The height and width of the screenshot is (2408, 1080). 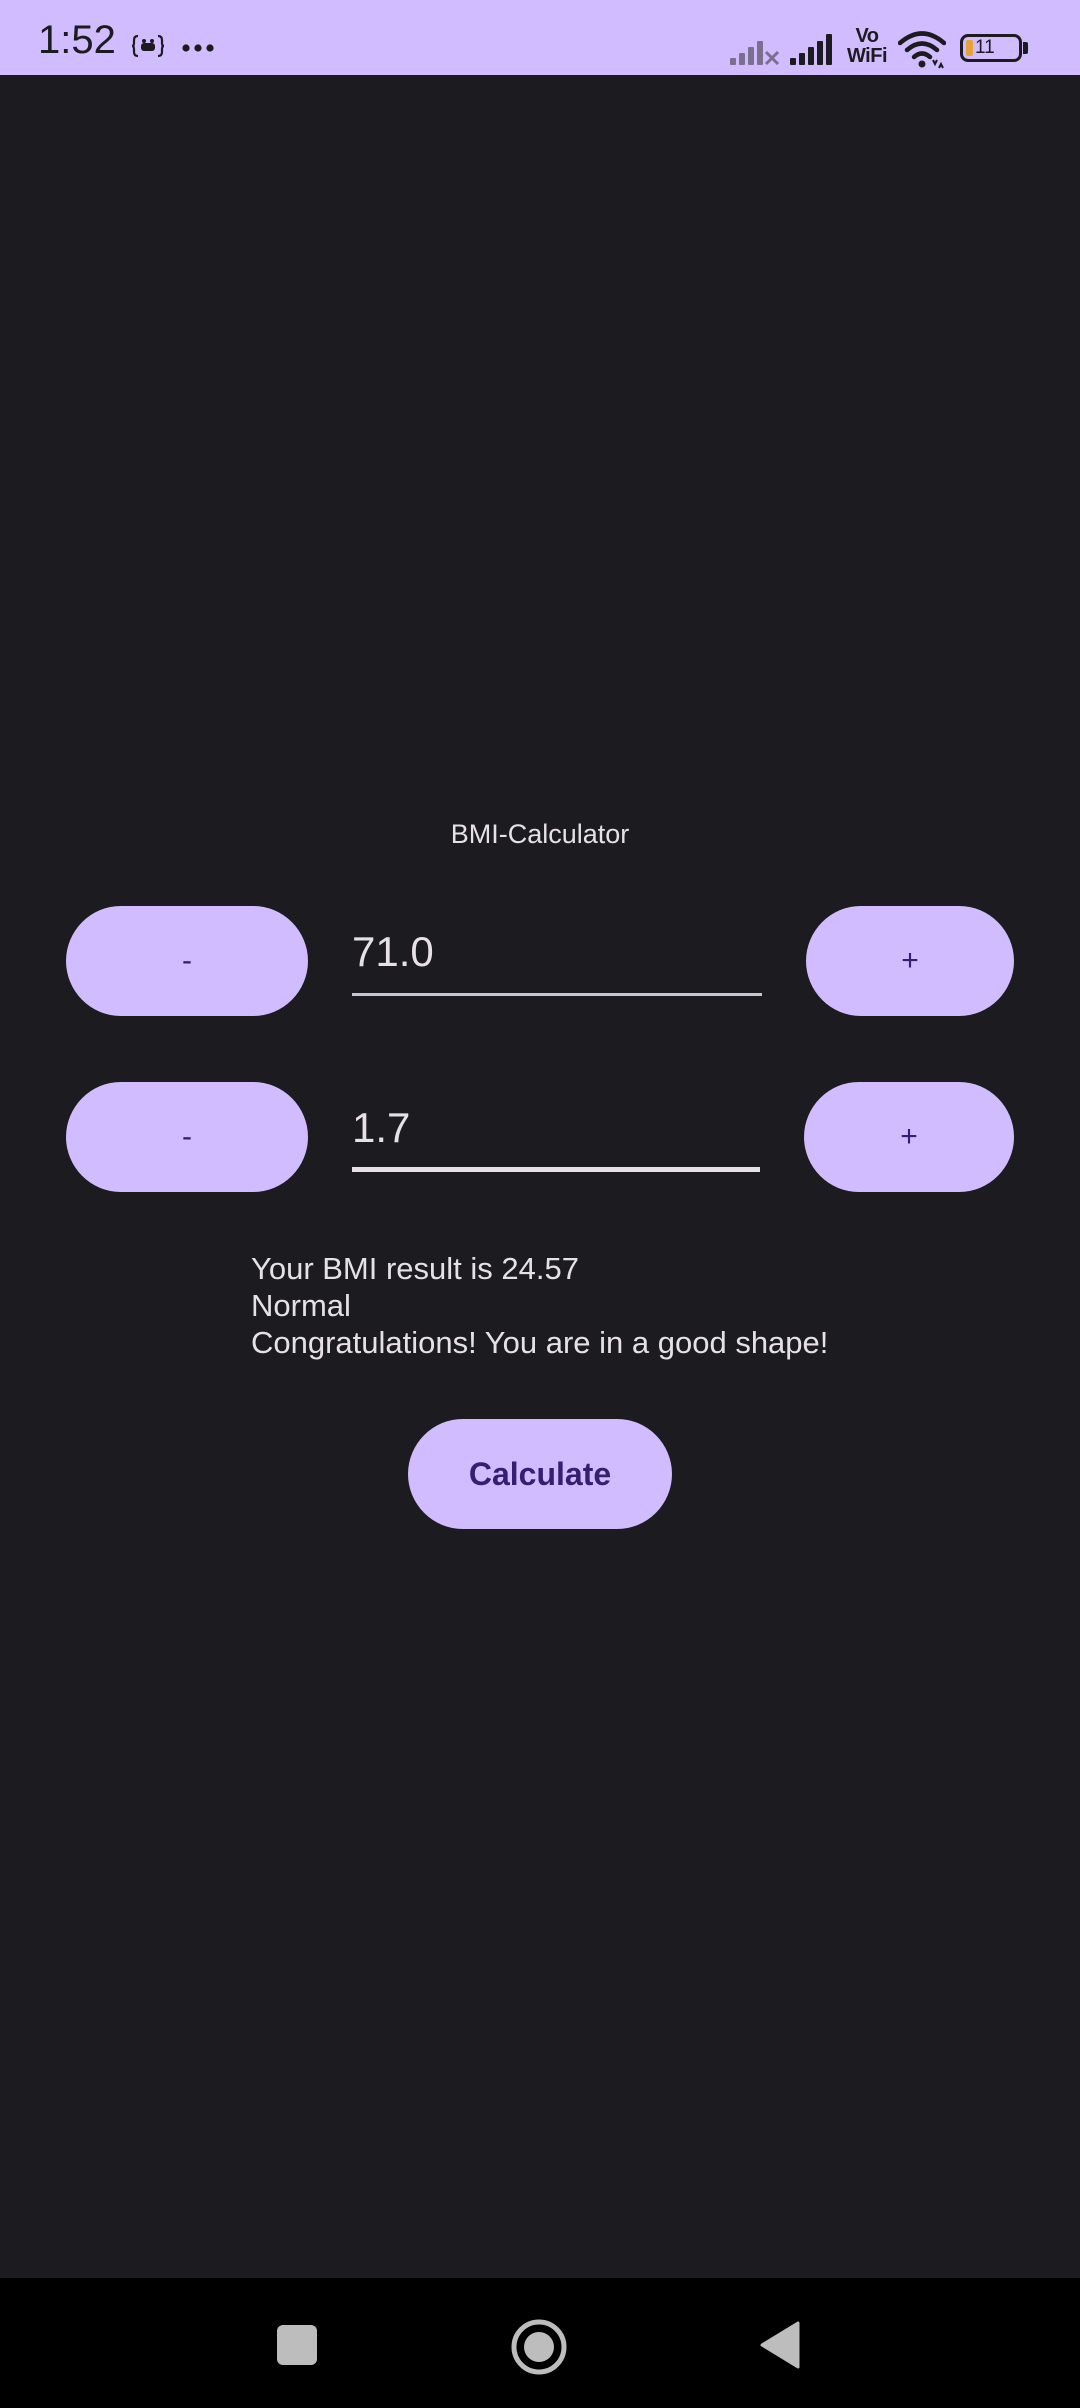 What do you see at coordinates (1025, 48) in the screenshot?
I see `battery-tip` at bounding box center [1025, 48].